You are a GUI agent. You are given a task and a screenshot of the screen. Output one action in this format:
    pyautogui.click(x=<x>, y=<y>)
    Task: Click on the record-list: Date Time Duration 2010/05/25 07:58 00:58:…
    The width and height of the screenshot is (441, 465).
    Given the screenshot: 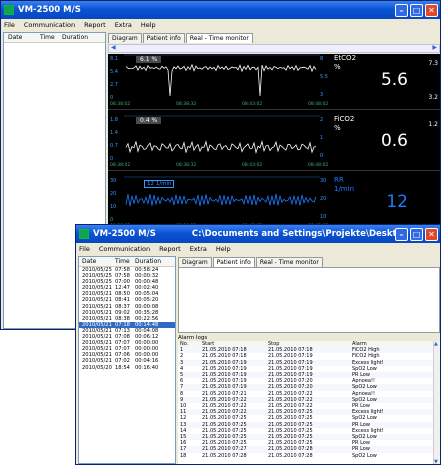 What is the action you would take?
    pyautogui.click(x=127, y=360)
    